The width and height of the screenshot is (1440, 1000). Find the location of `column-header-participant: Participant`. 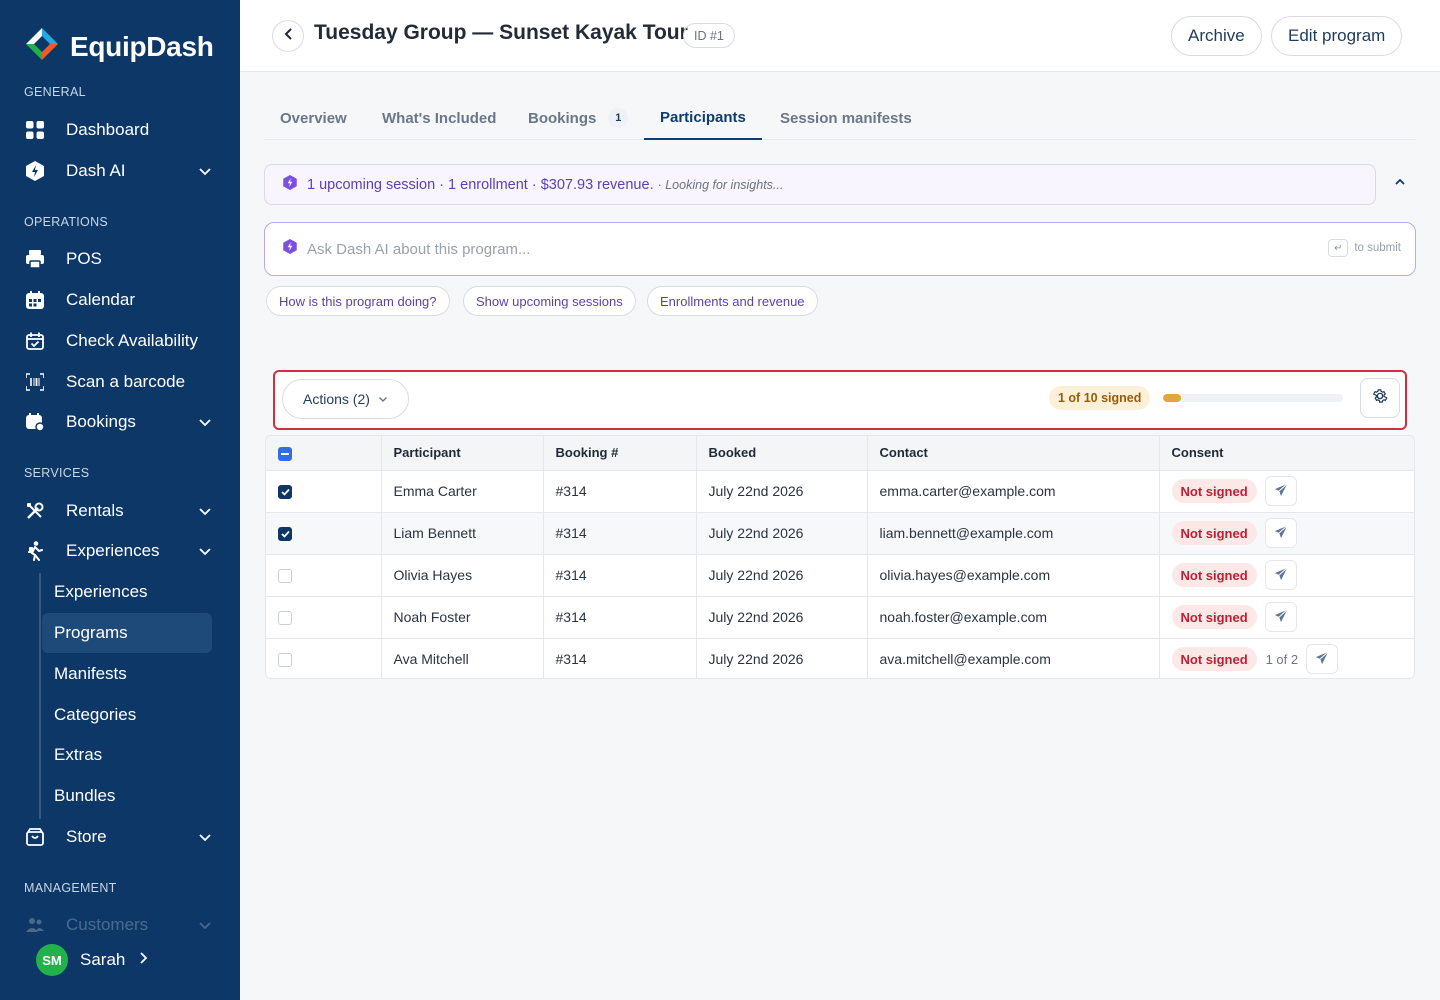

column-header-participant: Participant is located at coordinates (462, 453).